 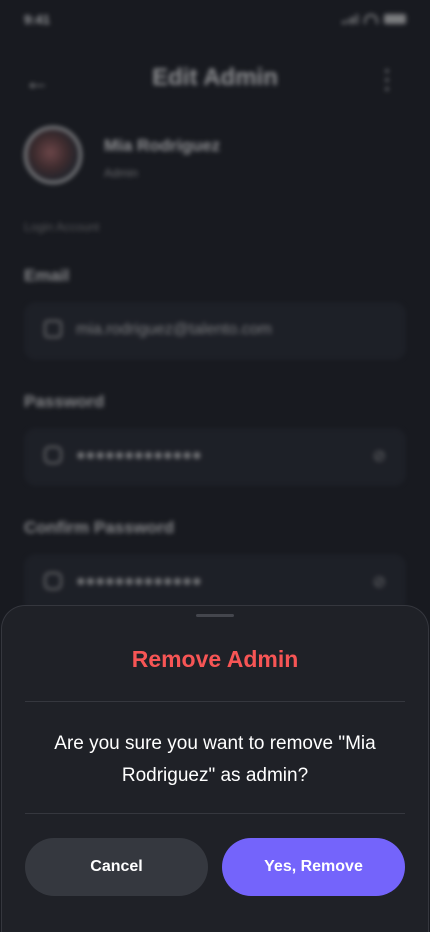 What do you see at coordinates (395, 19) in the screenshot?
I see `battery-icon` at bounding box center [395, 19].